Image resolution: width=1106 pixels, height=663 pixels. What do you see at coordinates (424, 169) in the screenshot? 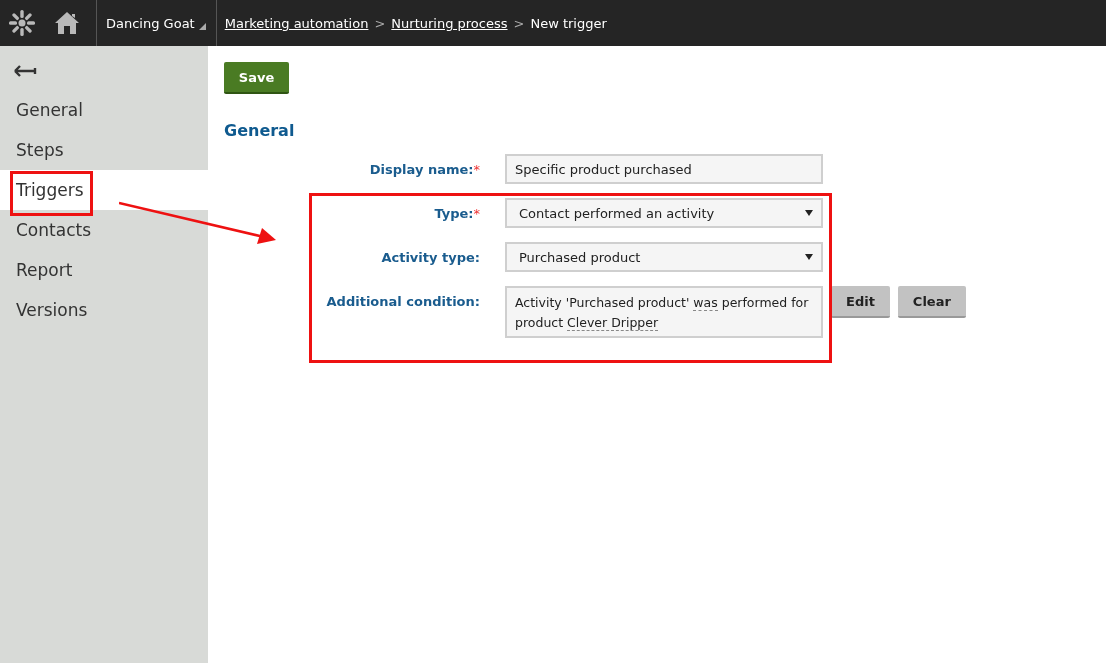
I see `field-label: Display name:*` at bounding box center [424, 169].